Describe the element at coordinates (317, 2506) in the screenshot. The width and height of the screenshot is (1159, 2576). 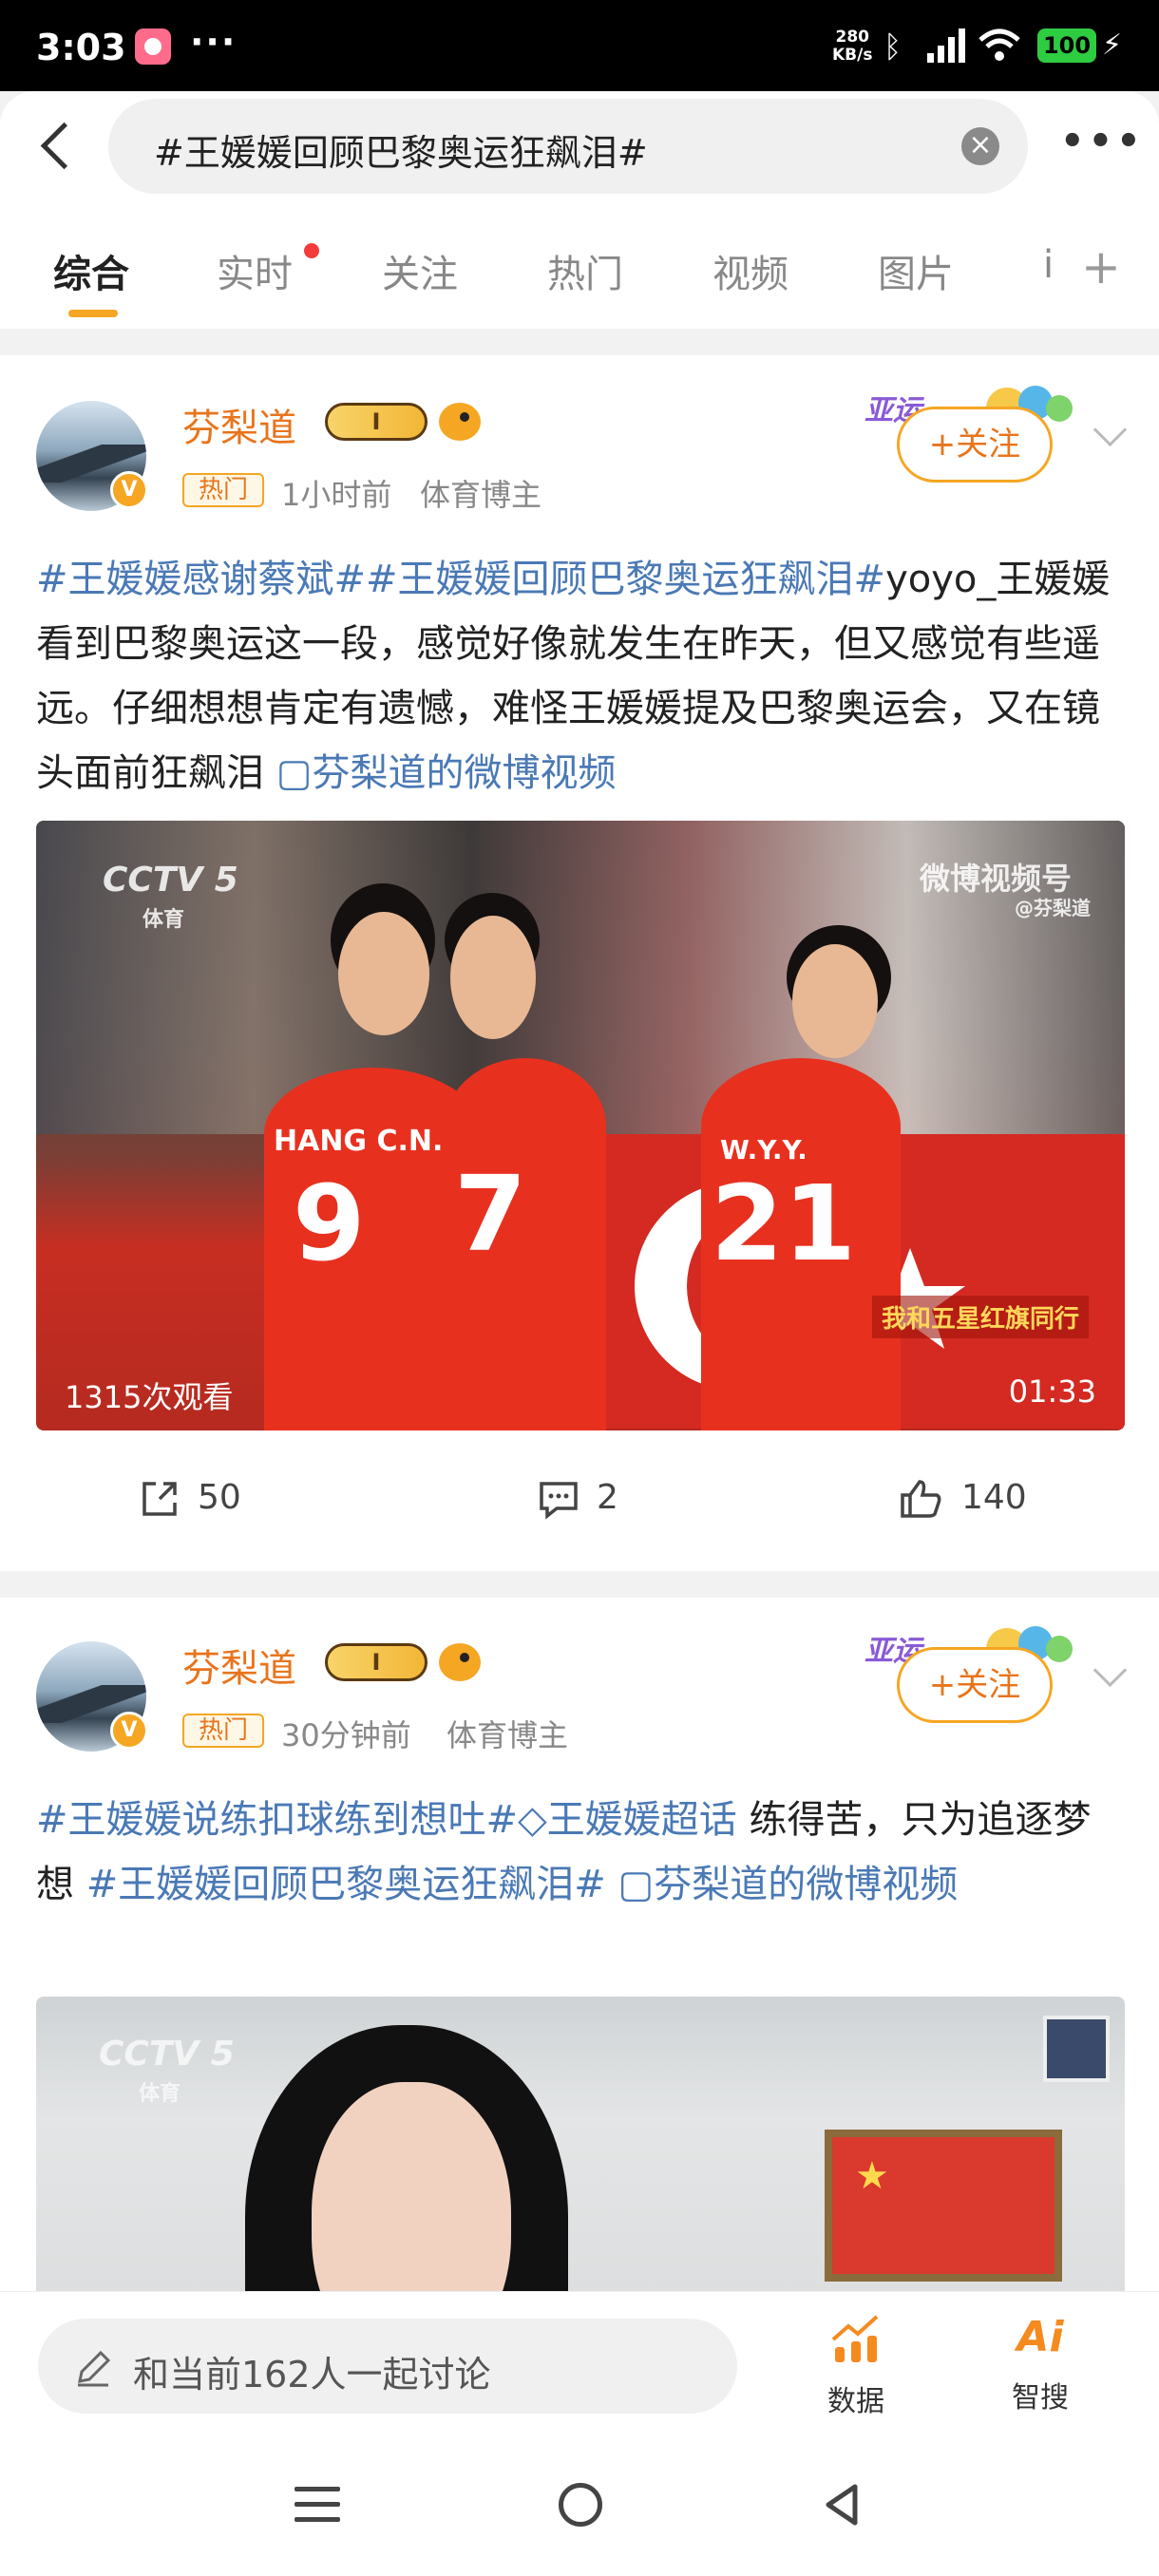
I see `recent-apps-button` at that location.